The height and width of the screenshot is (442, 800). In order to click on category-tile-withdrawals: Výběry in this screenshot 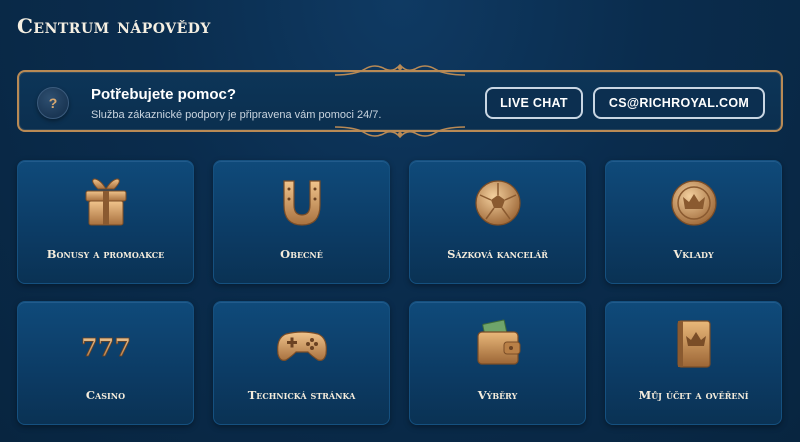, I will do `click(497, 363)`.